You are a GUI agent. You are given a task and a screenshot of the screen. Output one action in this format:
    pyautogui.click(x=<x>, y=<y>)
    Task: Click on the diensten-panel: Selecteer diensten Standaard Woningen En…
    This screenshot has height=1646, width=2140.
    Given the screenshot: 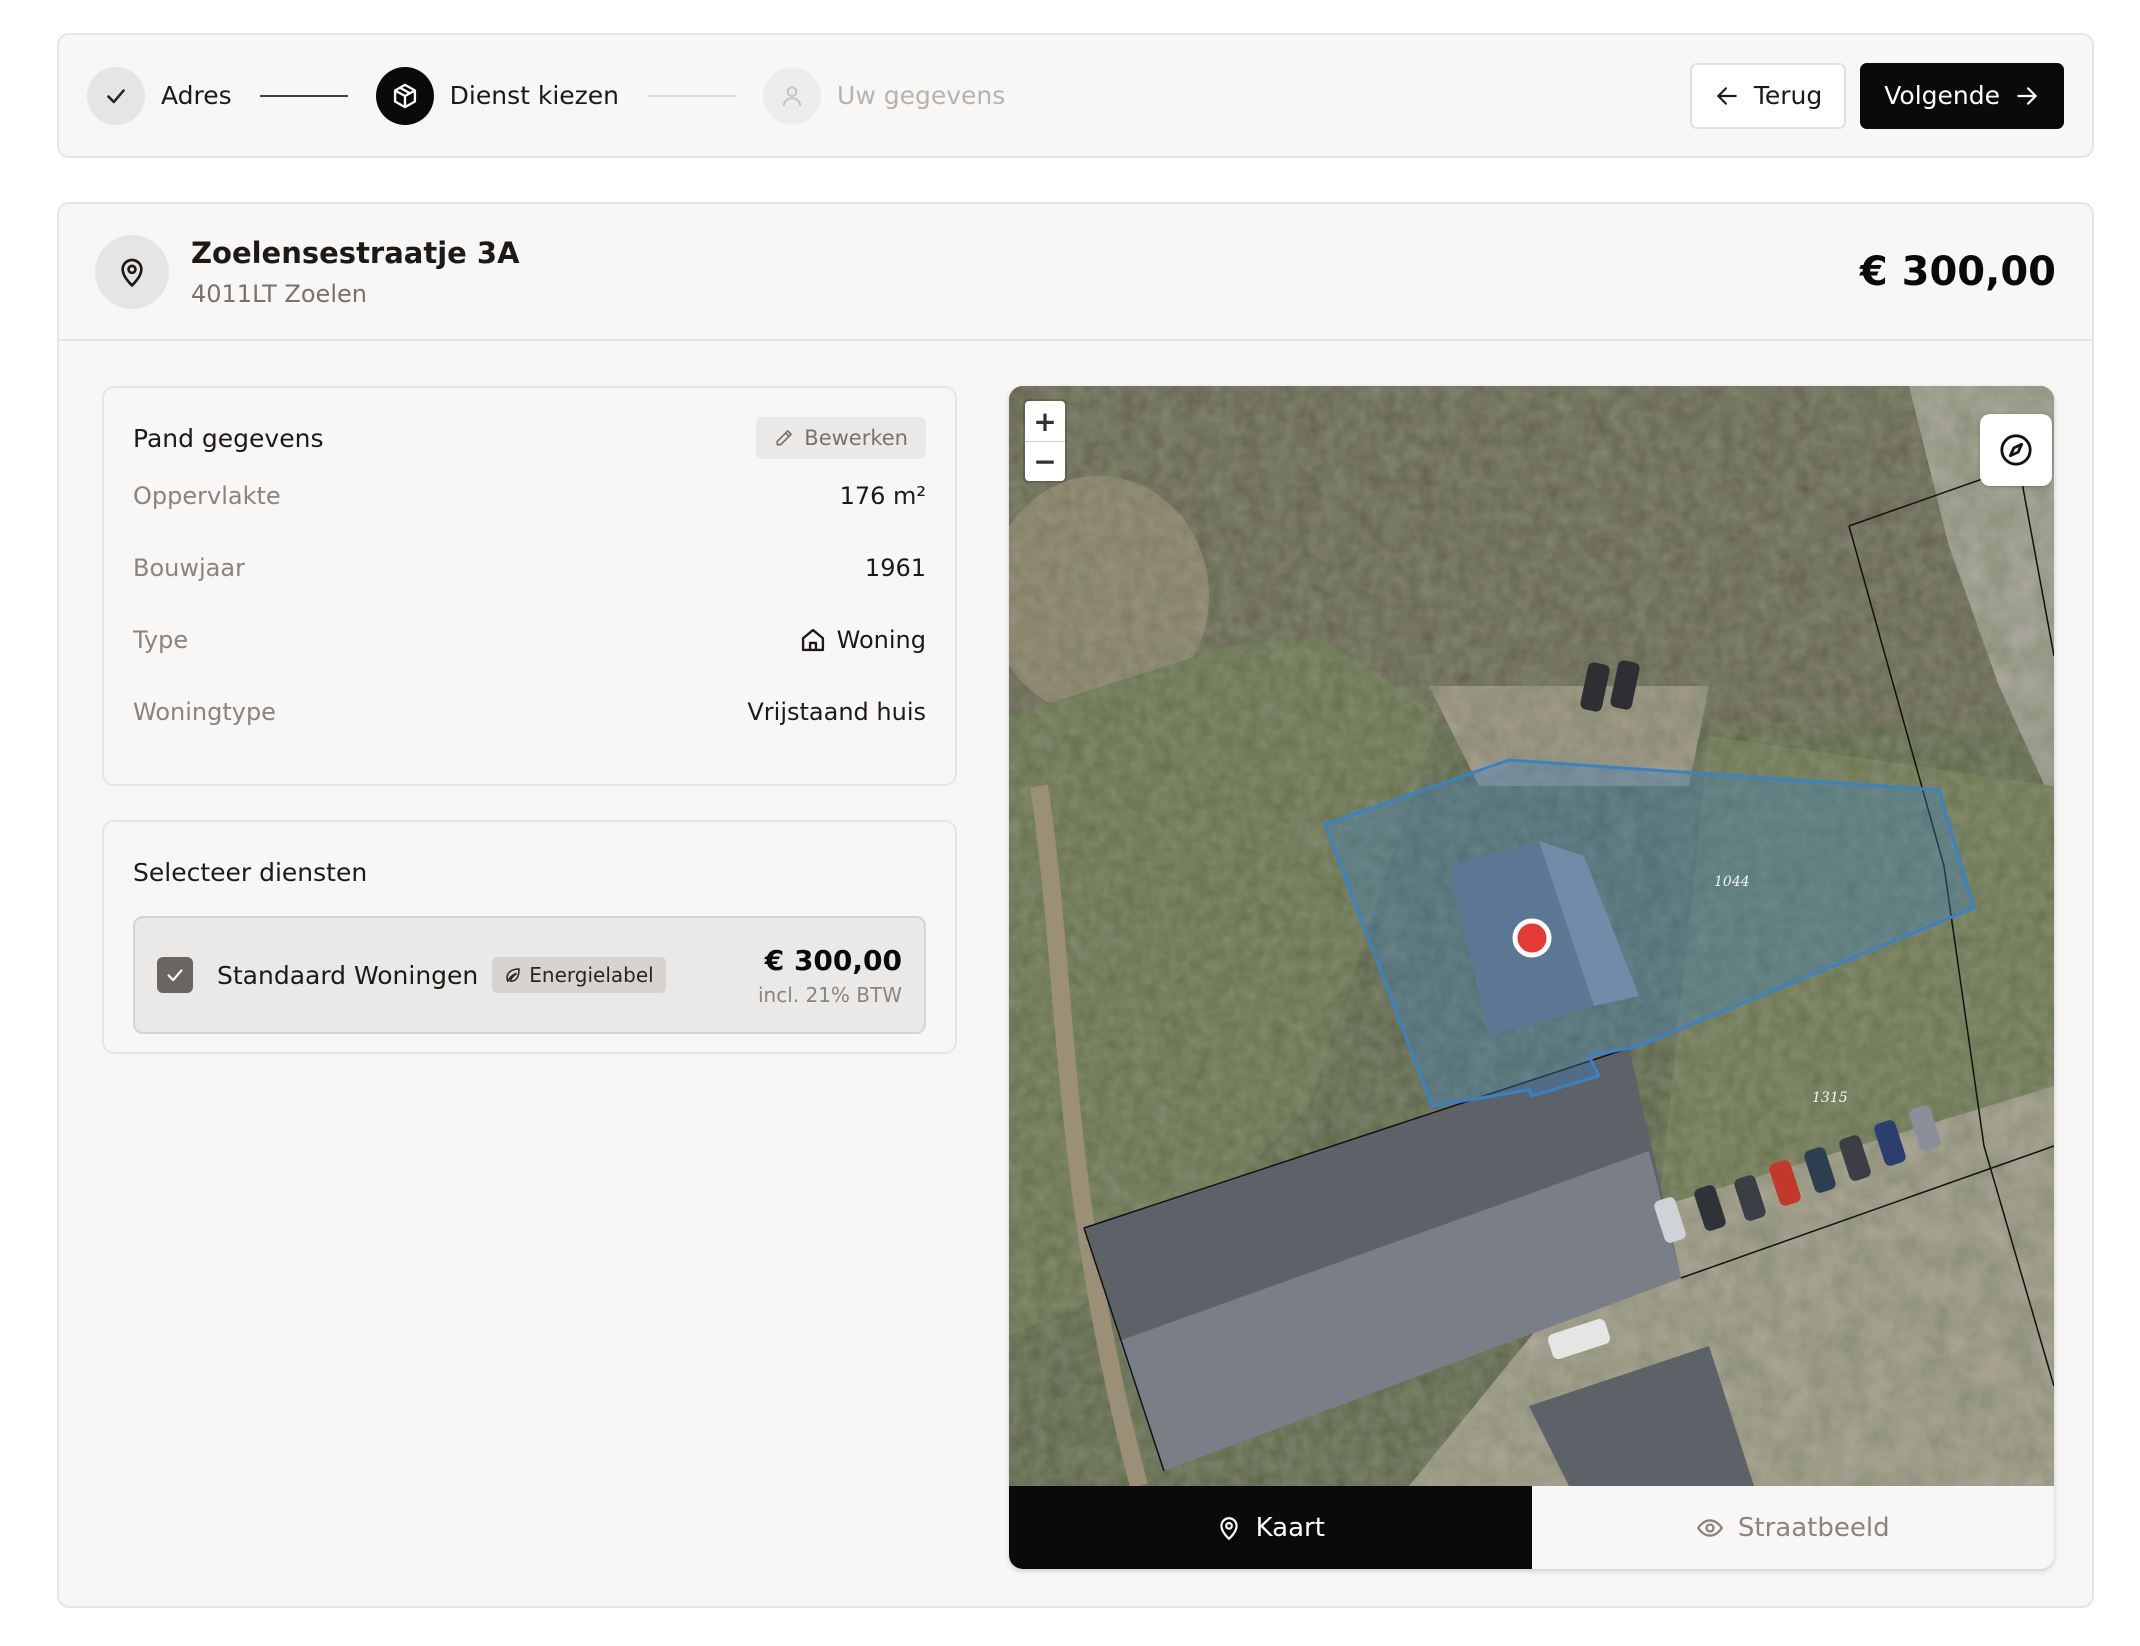 What is the action you would take?
    pyautogui.click(x=529, y=937)
    